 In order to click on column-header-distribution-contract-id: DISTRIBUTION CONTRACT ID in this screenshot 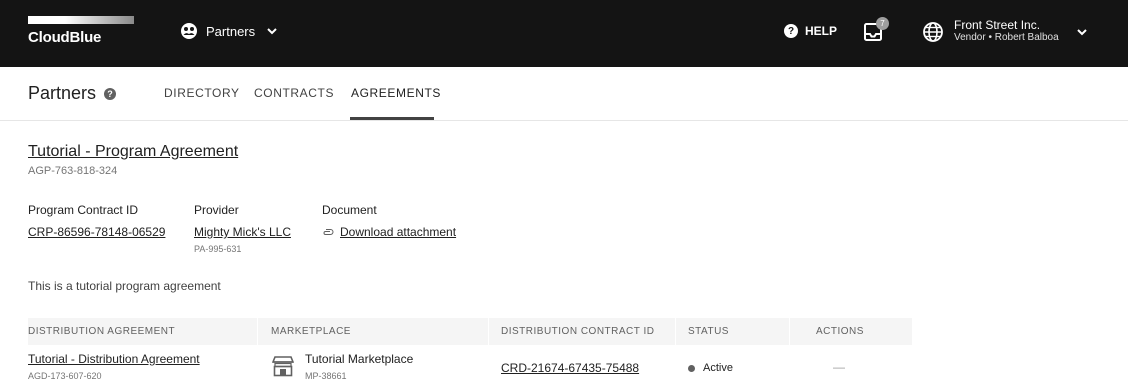, I will do `click(577, 331)`.